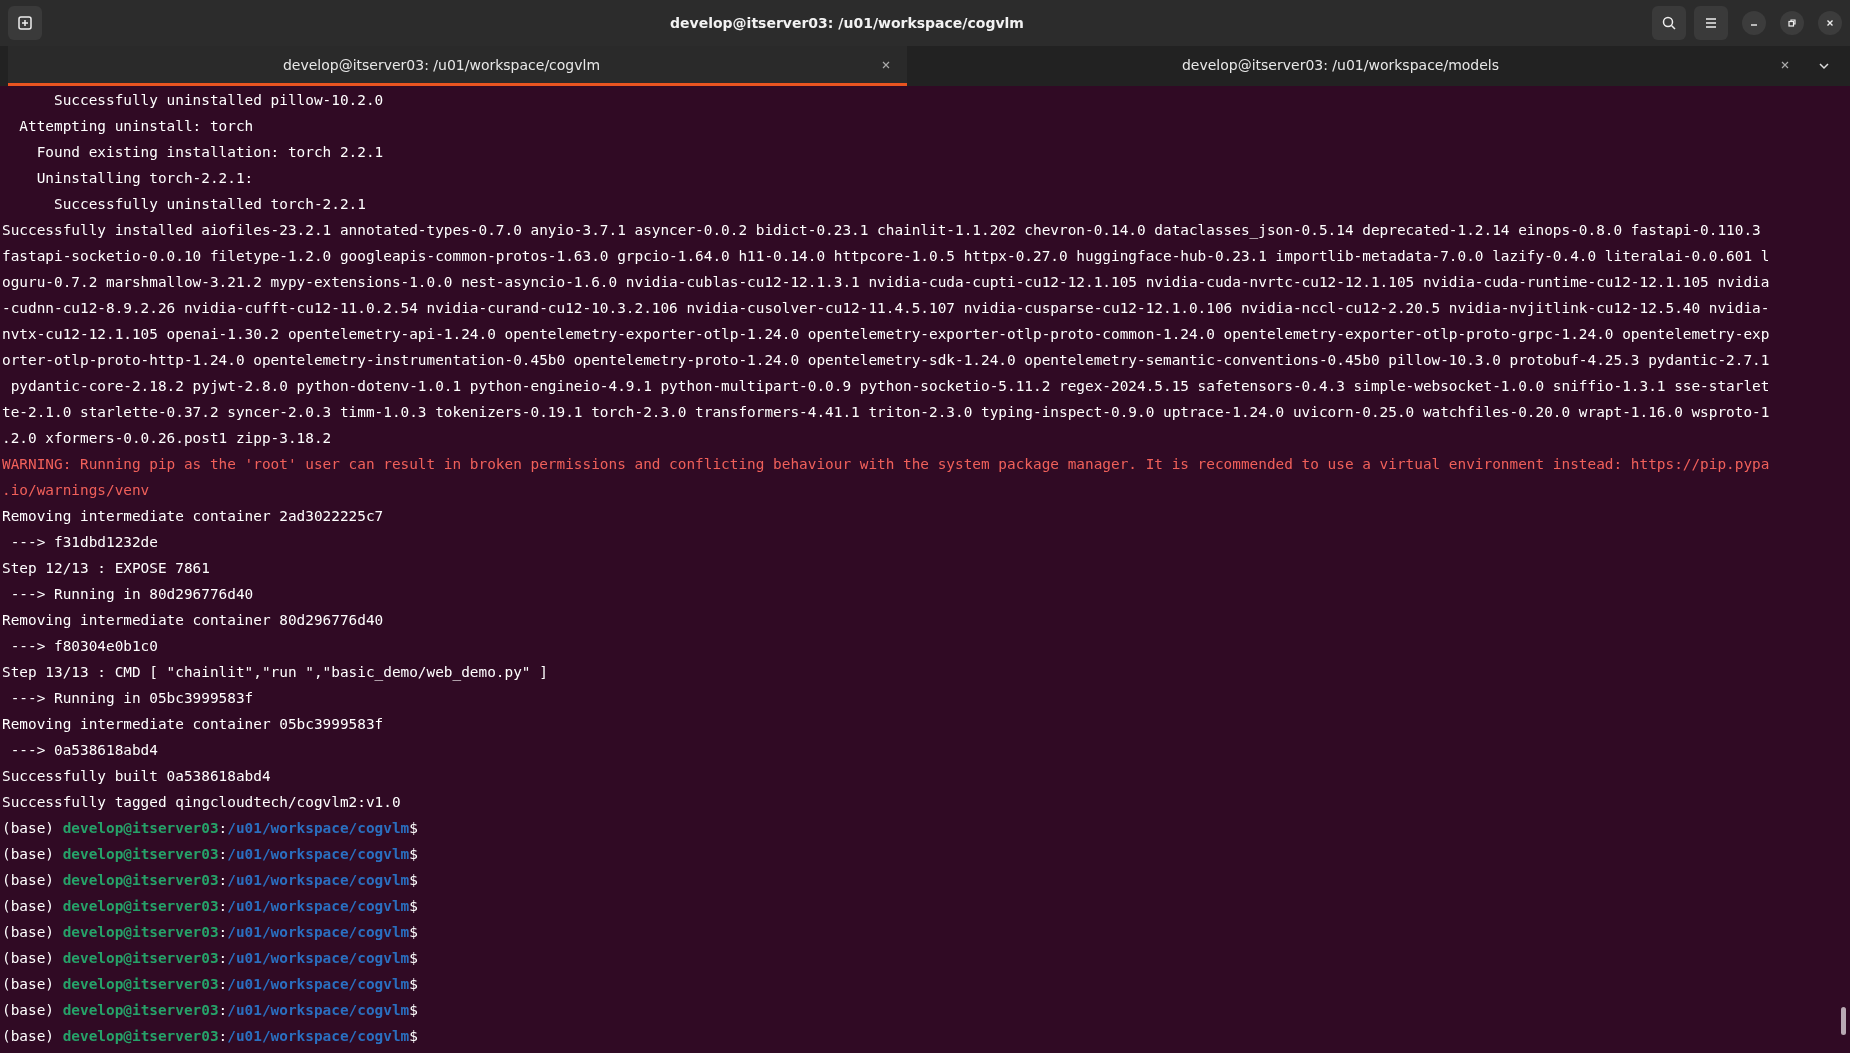 This screenshot has width=1850, height=1053. Describe the element at coordinates (136, 776) in the screenshot. I see `terminal-line: Successfully built 0a538618abd4` at that location.